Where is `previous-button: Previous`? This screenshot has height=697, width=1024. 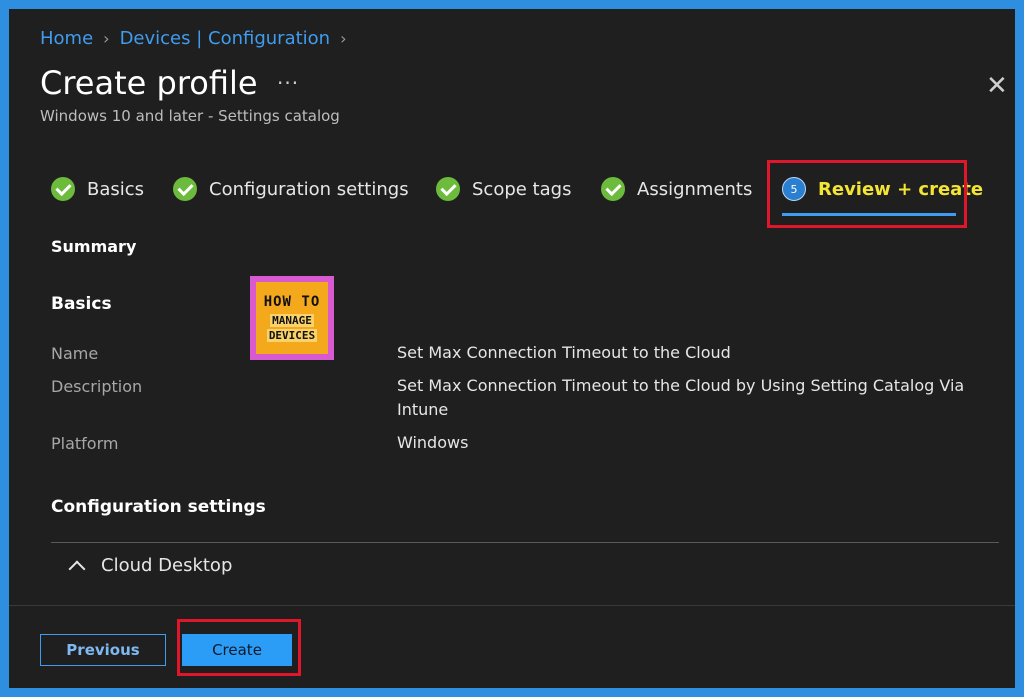
previous-button: Previous is located at coordinates (103, 650).